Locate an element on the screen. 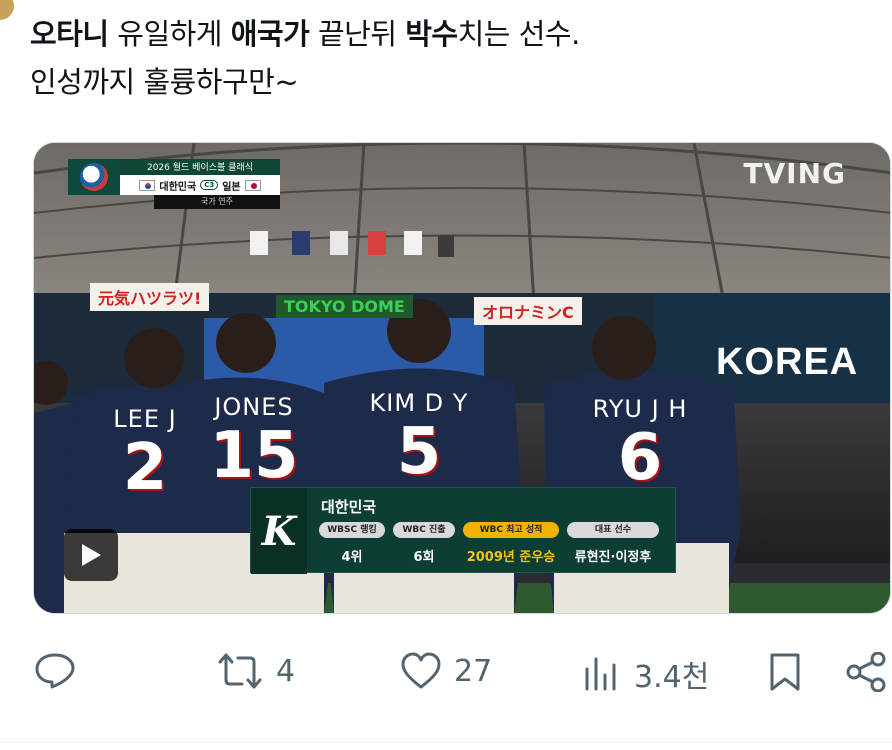 The image size is (892, 750). scorebug-teams: 대한민국 C3 일본 is located at coordinates (200, 185).